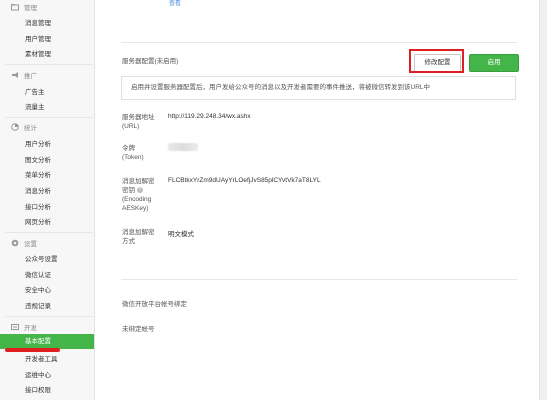  I want to click on code-icon, so click(15, 327).